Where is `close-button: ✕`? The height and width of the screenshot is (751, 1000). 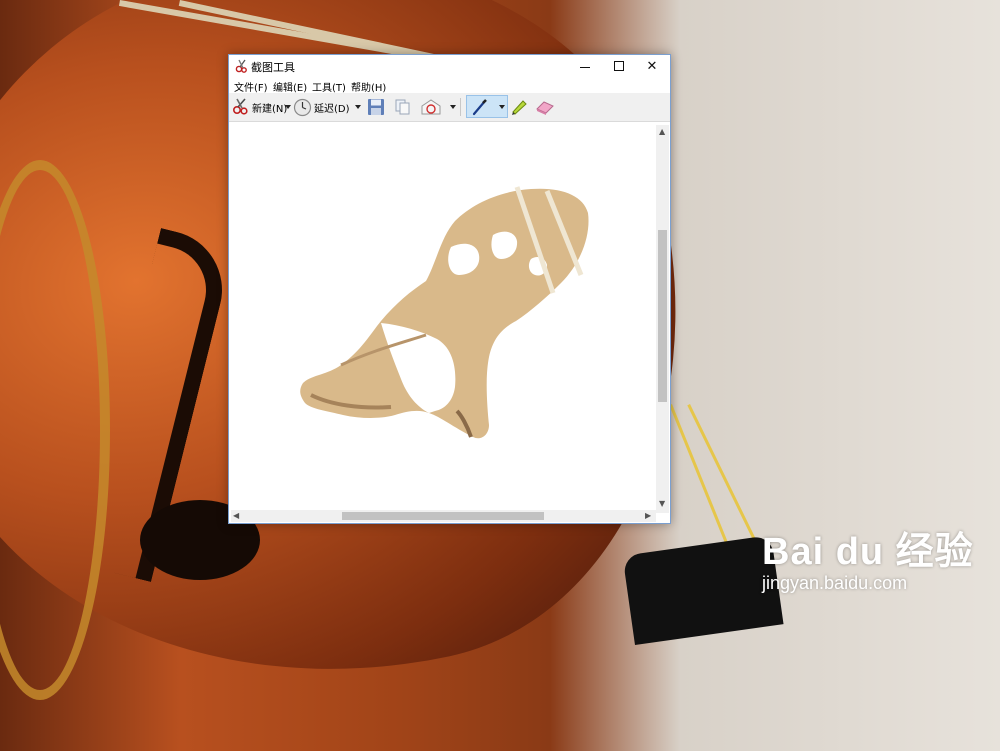
close-button: ✕ is located at coordinates (652, 66).